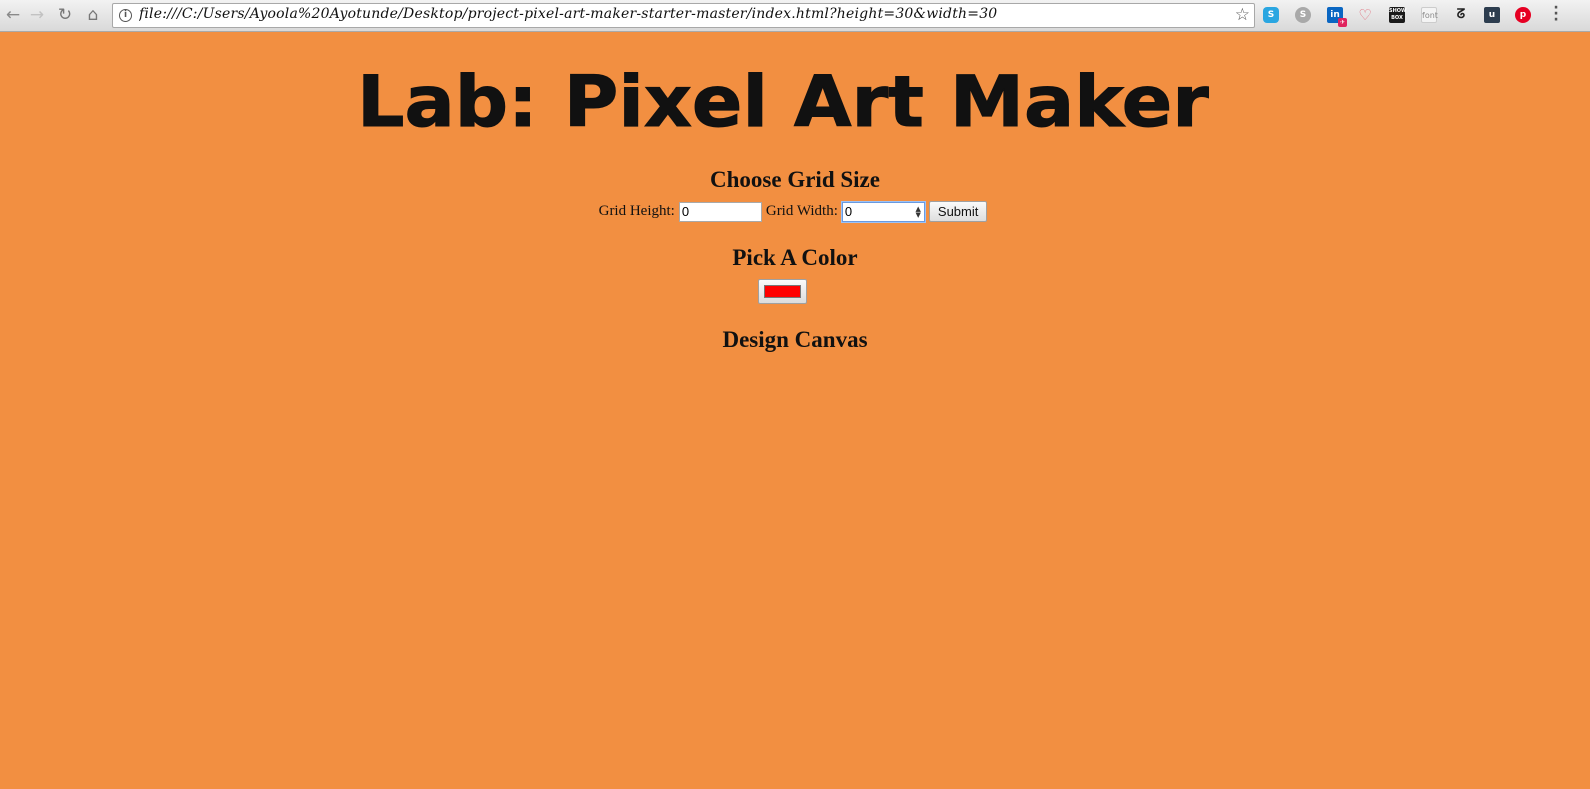 Image resolution: width=1590 pixels, height=789 pixels. What do you see at coordinates (795, 179) in the screenshot?
I see `grid-size-heading: Choose Grid Size` at bounding box center [795, 179].